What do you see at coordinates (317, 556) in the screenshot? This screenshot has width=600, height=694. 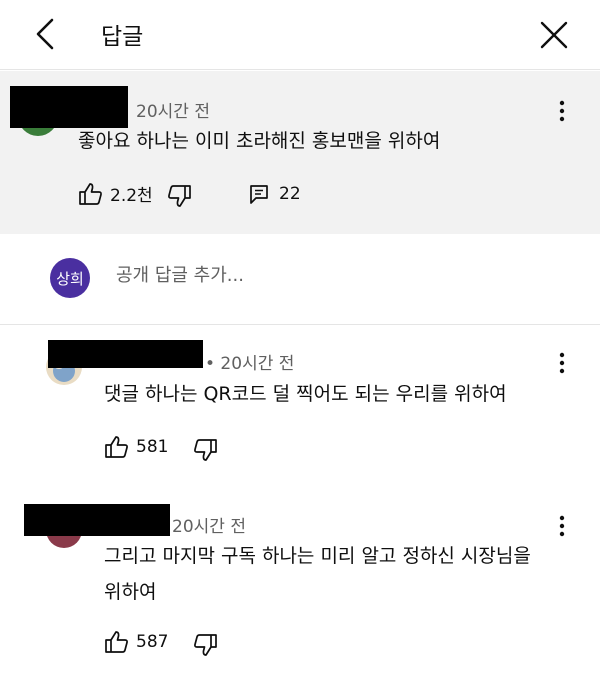 I see `comment-text: 그리고 마지막 구독 하나는 미리 알고 정하신 시장님을` at bounding box center [317, 556].